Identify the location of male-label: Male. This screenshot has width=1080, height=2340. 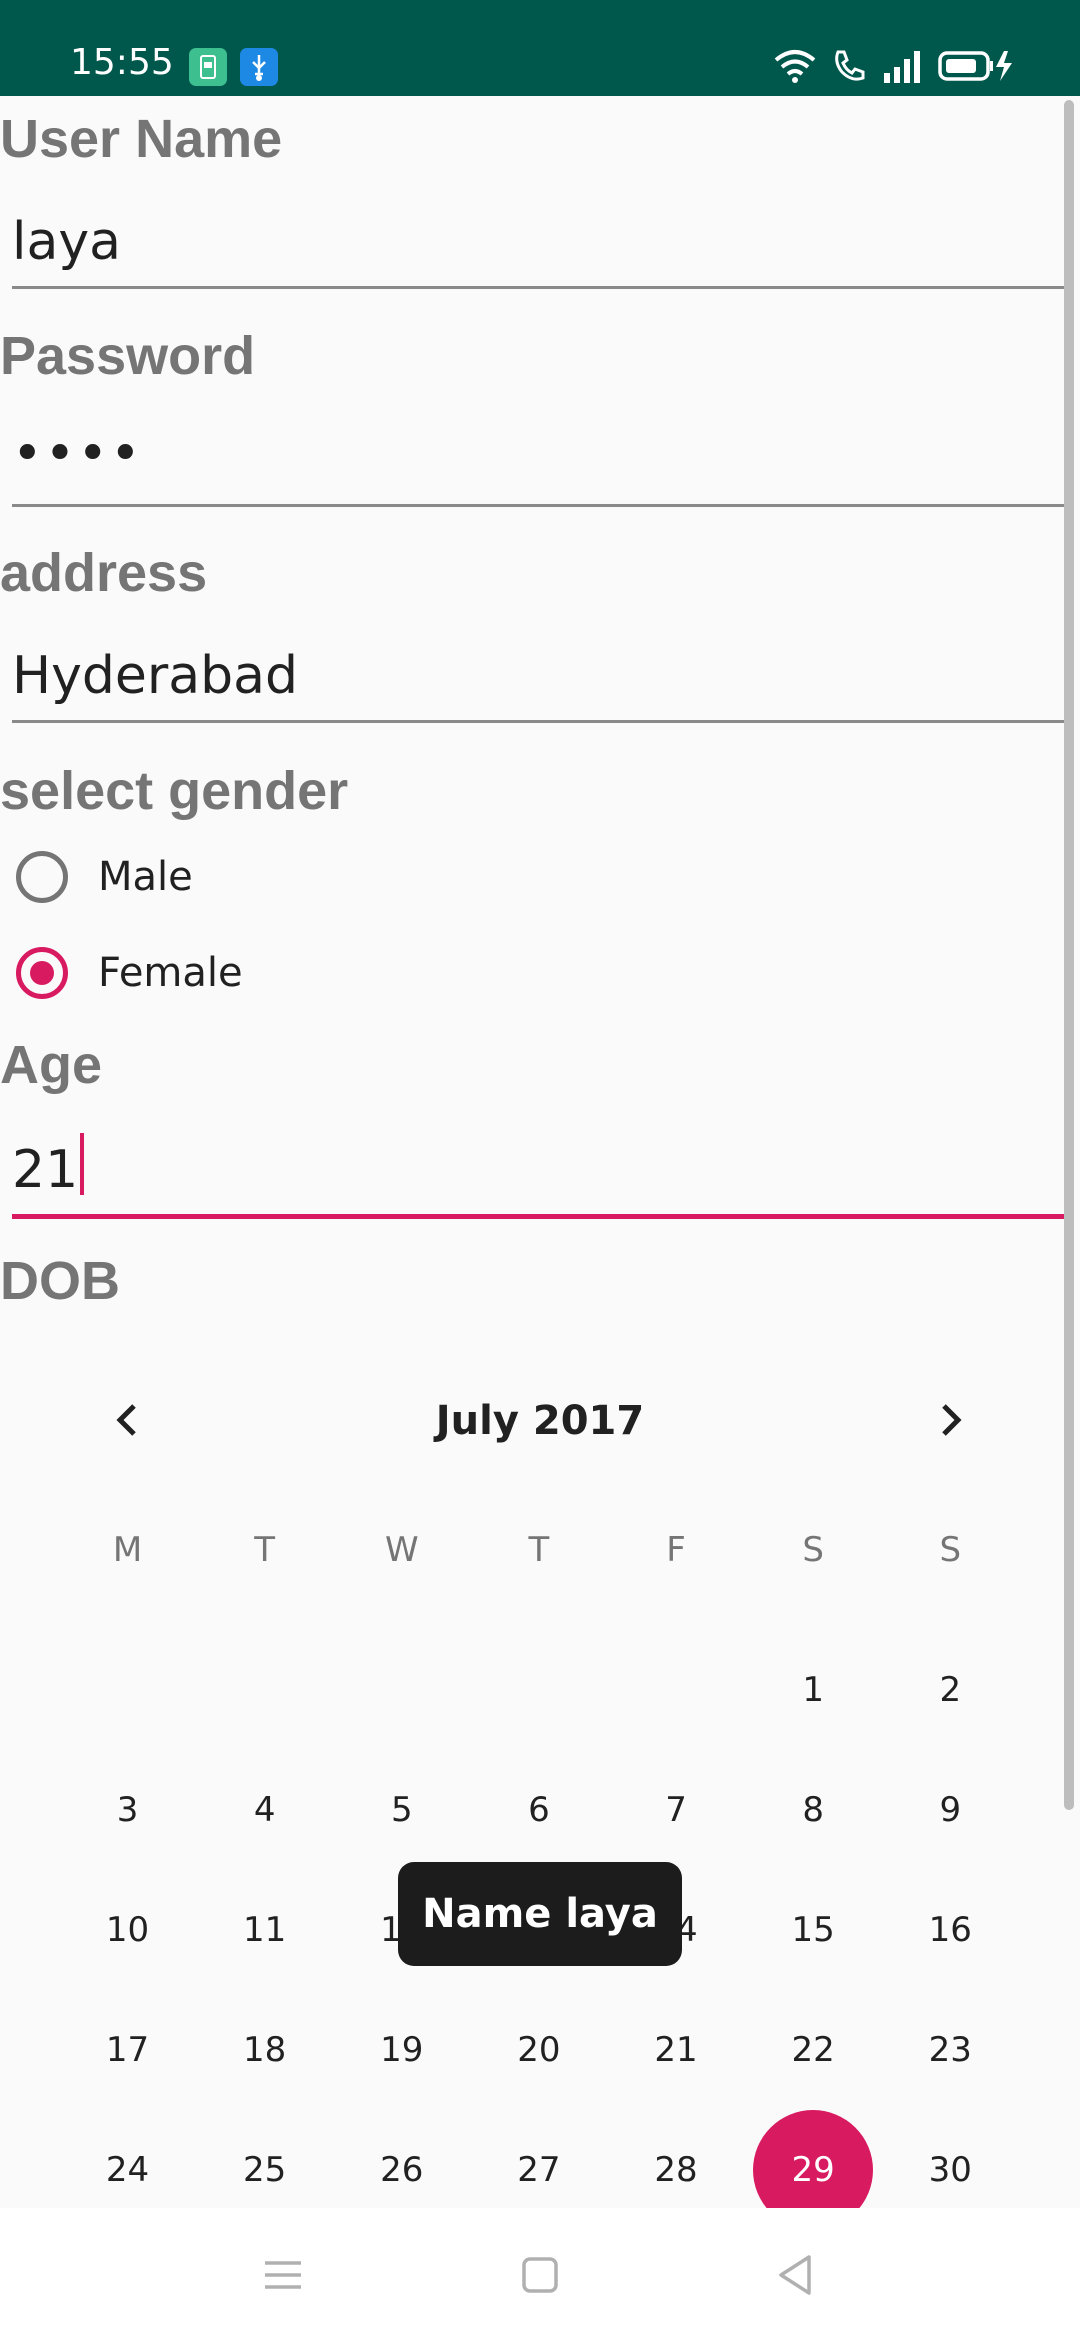
(145, 877).